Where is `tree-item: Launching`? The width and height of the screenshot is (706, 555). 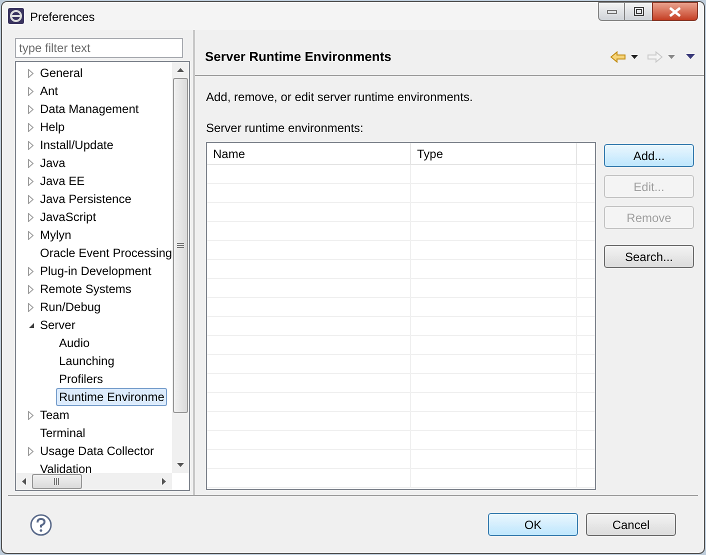
tree-item: Launching is located at coordinates (87, 361).